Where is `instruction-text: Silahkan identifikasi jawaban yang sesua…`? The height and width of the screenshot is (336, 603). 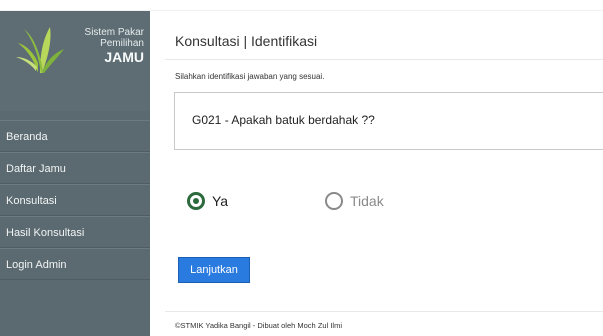 instruction-text: Silahkan identifikasi jawaban yang sesua… is located at coordinates (250, 76).